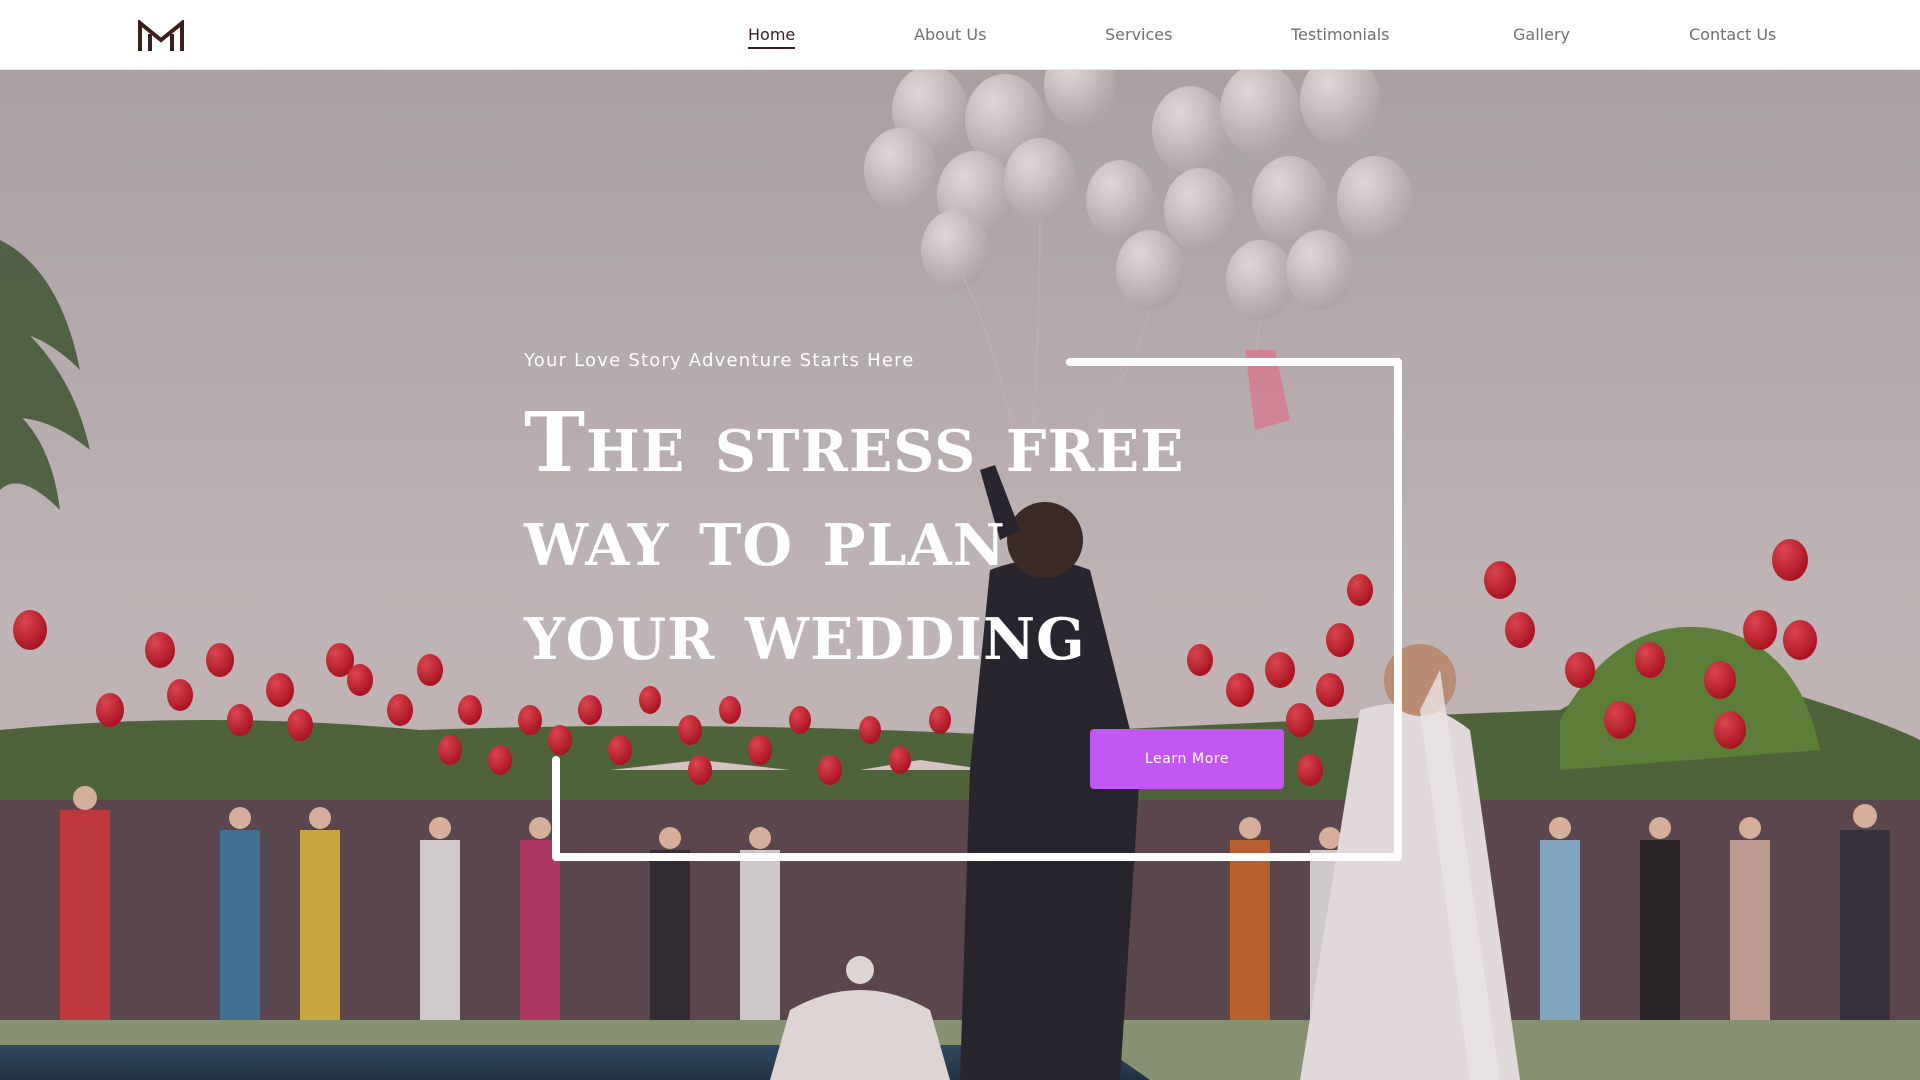  Describe the element at coordinates (1138, 35) in the screenshot. I see `nav-services: Services` at that location.